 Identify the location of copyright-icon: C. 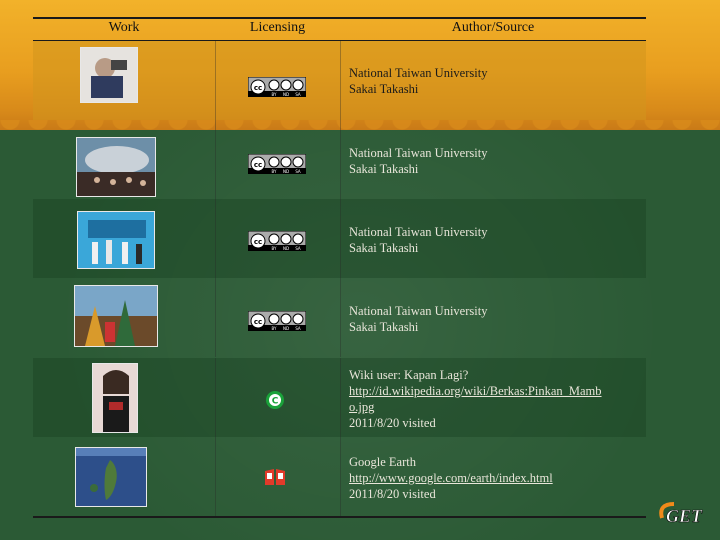
(275, 400).